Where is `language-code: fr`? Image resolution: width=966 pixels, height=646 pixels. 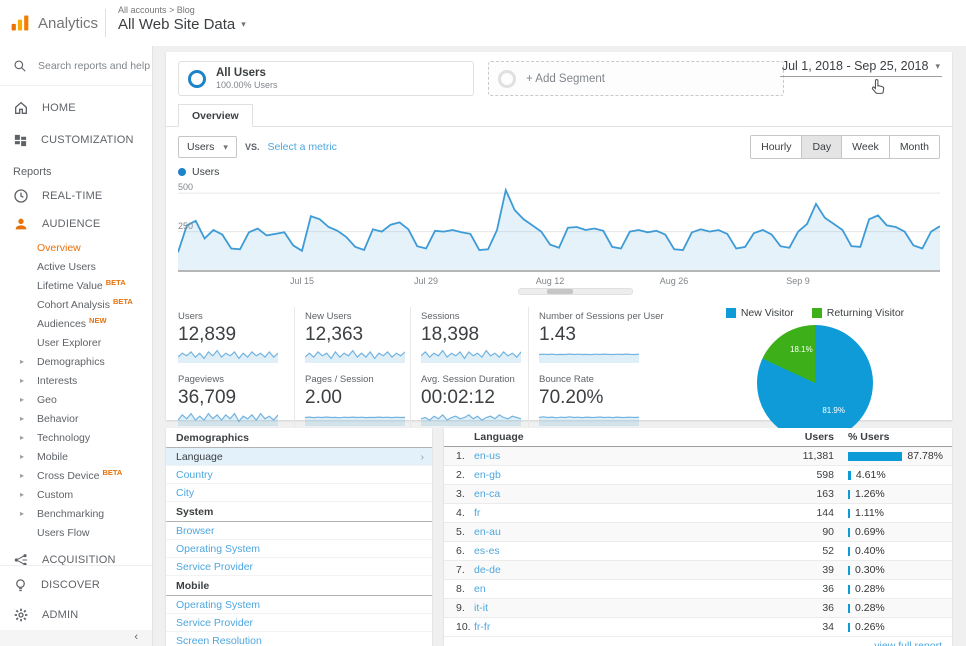 language-code: fr is located at coordinates (477, 513).